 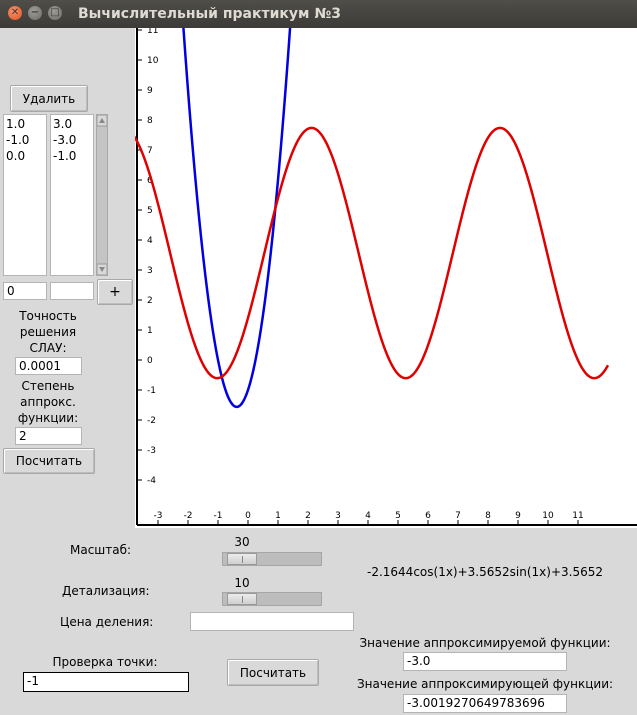 What do you see at coordinates (272, 559) in the screenshot?
I see `scale-slider` at bounding box center [272, 559].